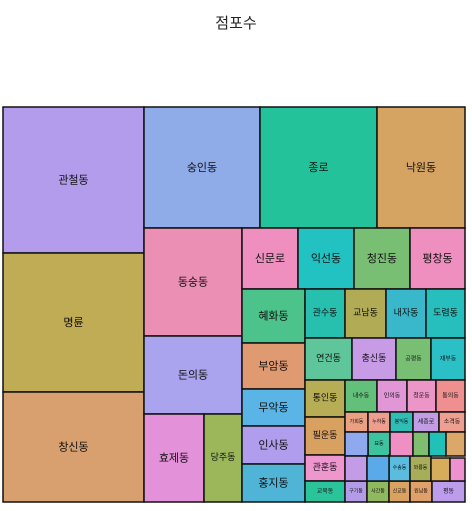  I want to click on treemap-tile: 연건동, so click(328, 359).